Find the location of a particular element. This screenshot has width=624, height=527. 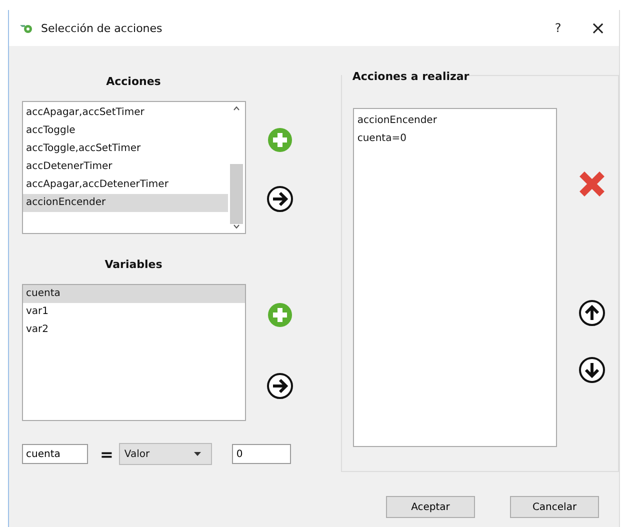

list-item: accToggle,accSetTimer is located at coordinates (125, 149).